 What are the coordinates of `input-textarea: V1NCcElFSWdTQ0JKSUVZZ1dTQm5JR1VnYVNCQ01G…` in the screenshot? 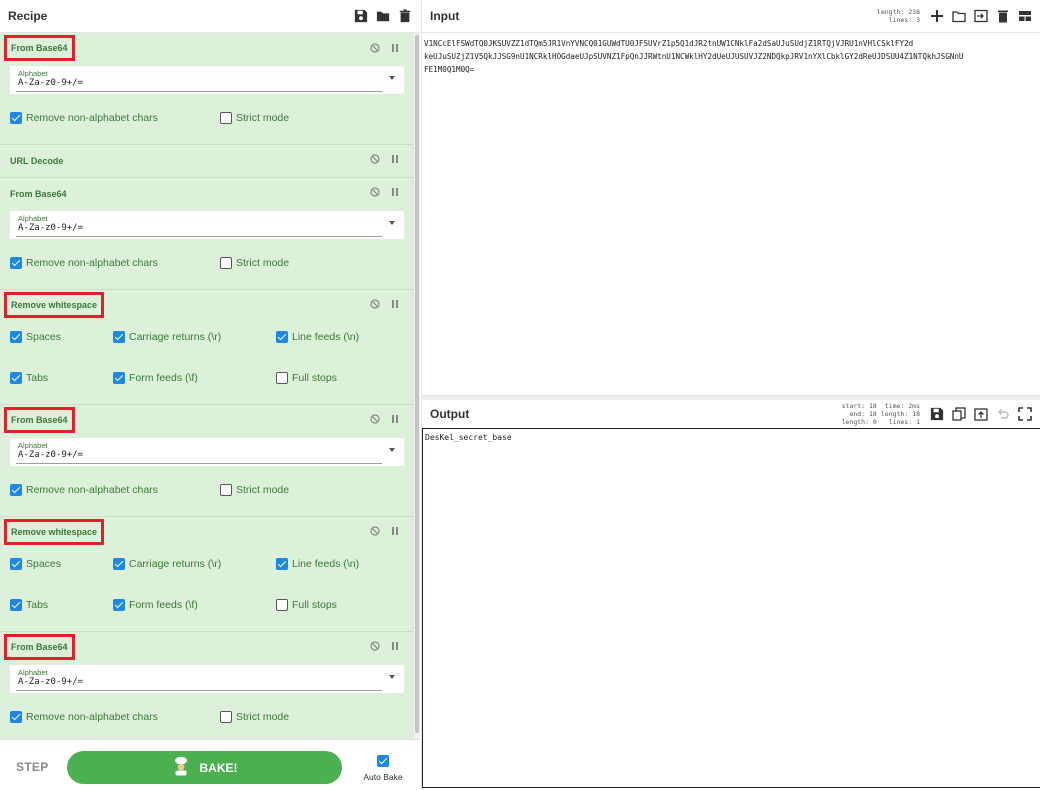 It's located at (730, 56).